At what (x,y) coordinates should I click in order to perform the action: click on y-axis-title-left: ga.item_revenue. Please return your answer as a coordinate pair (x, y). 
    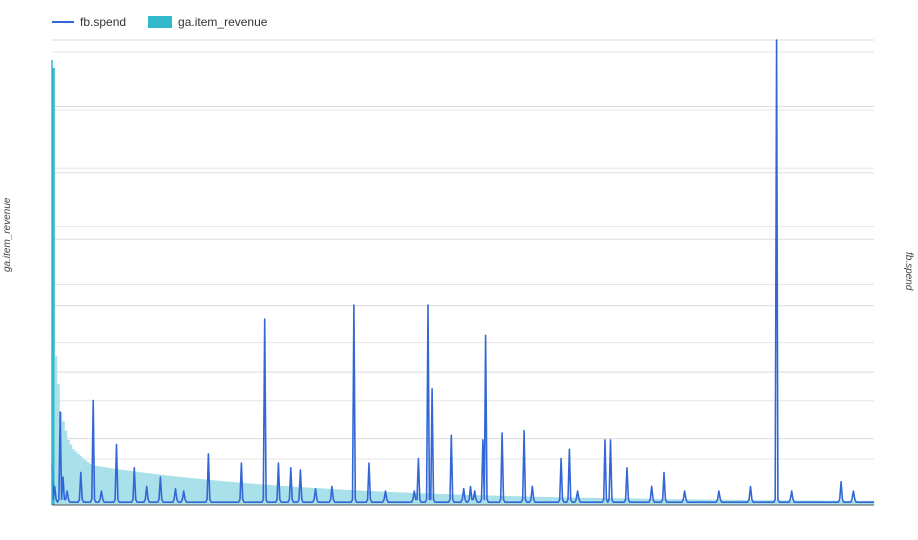
    Looking at the image, I should click on (7, 235).